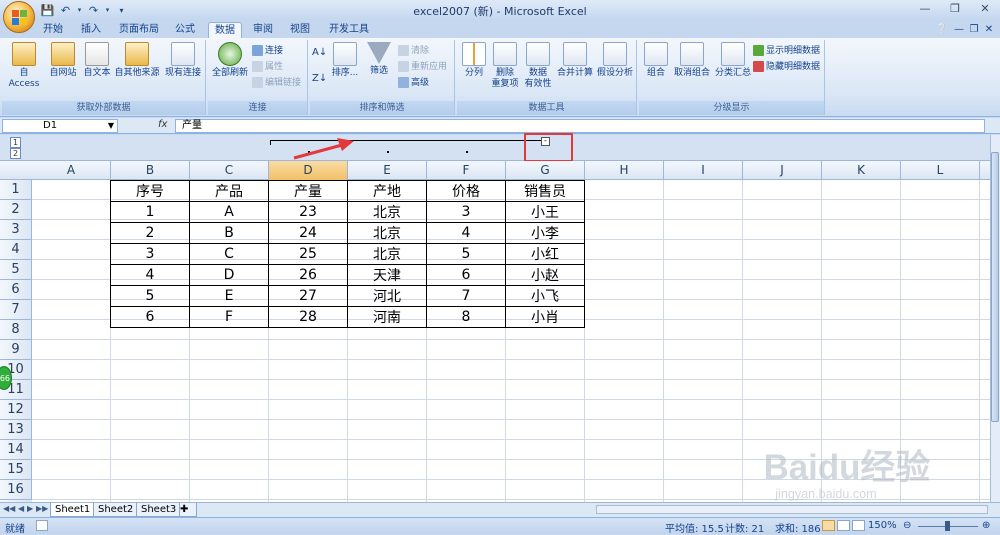 The height and width of the screenshot is (535, 1000). What do you see at coordinates (150, 170) in the screenshot?
I see `column-header: B` at bounding box center [150, 170].